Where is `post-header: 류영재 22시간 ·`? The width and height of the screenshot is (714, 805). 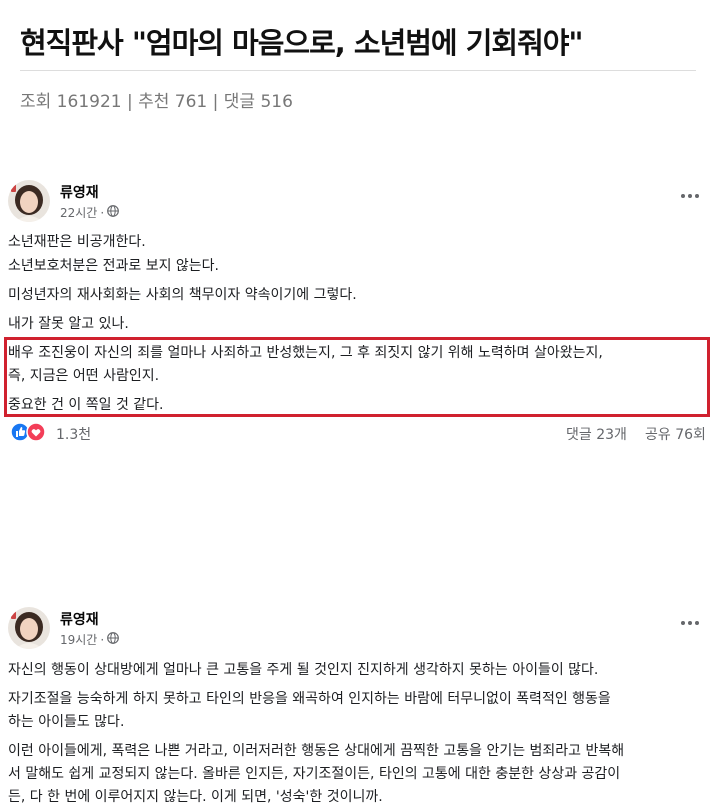 post-header: 류영재 22시간 · is located at coordinates (357, 205).